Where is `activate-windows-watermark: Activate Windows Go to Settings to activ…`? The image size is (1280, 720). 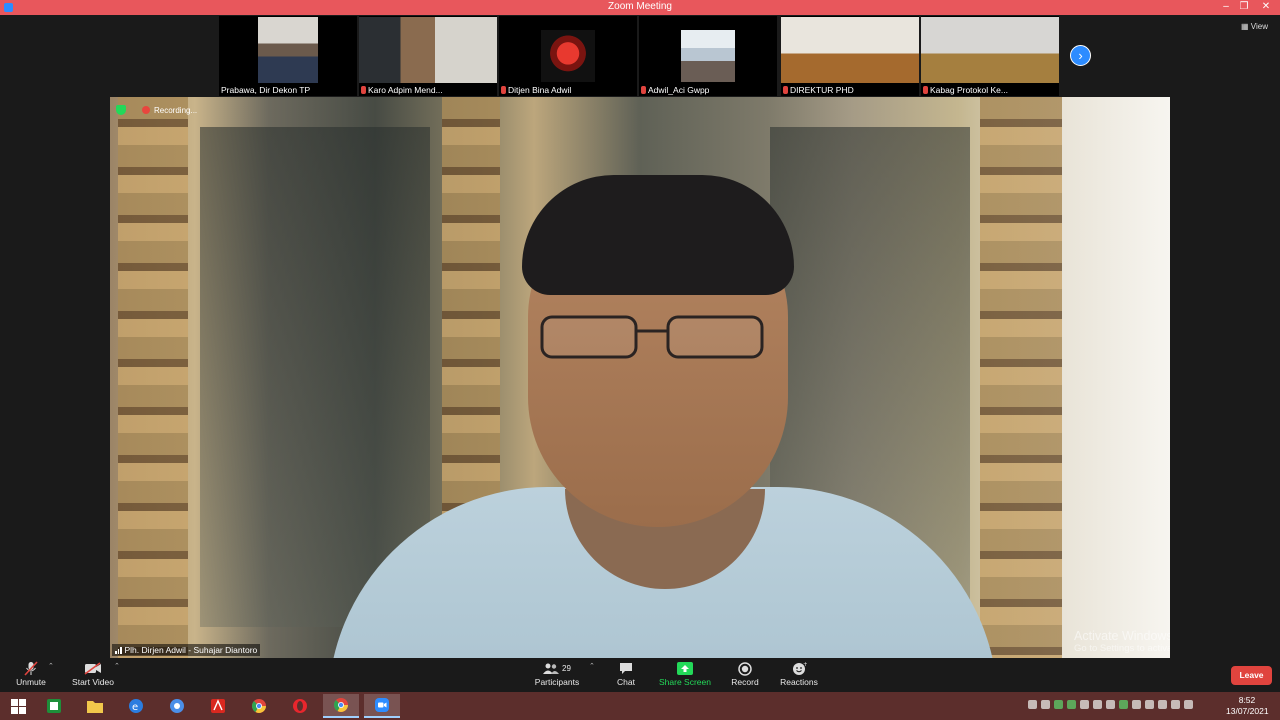 activate-windows-watermark: Activate Windows Go to Settings to activ… is located at coordinates (1122, 641).